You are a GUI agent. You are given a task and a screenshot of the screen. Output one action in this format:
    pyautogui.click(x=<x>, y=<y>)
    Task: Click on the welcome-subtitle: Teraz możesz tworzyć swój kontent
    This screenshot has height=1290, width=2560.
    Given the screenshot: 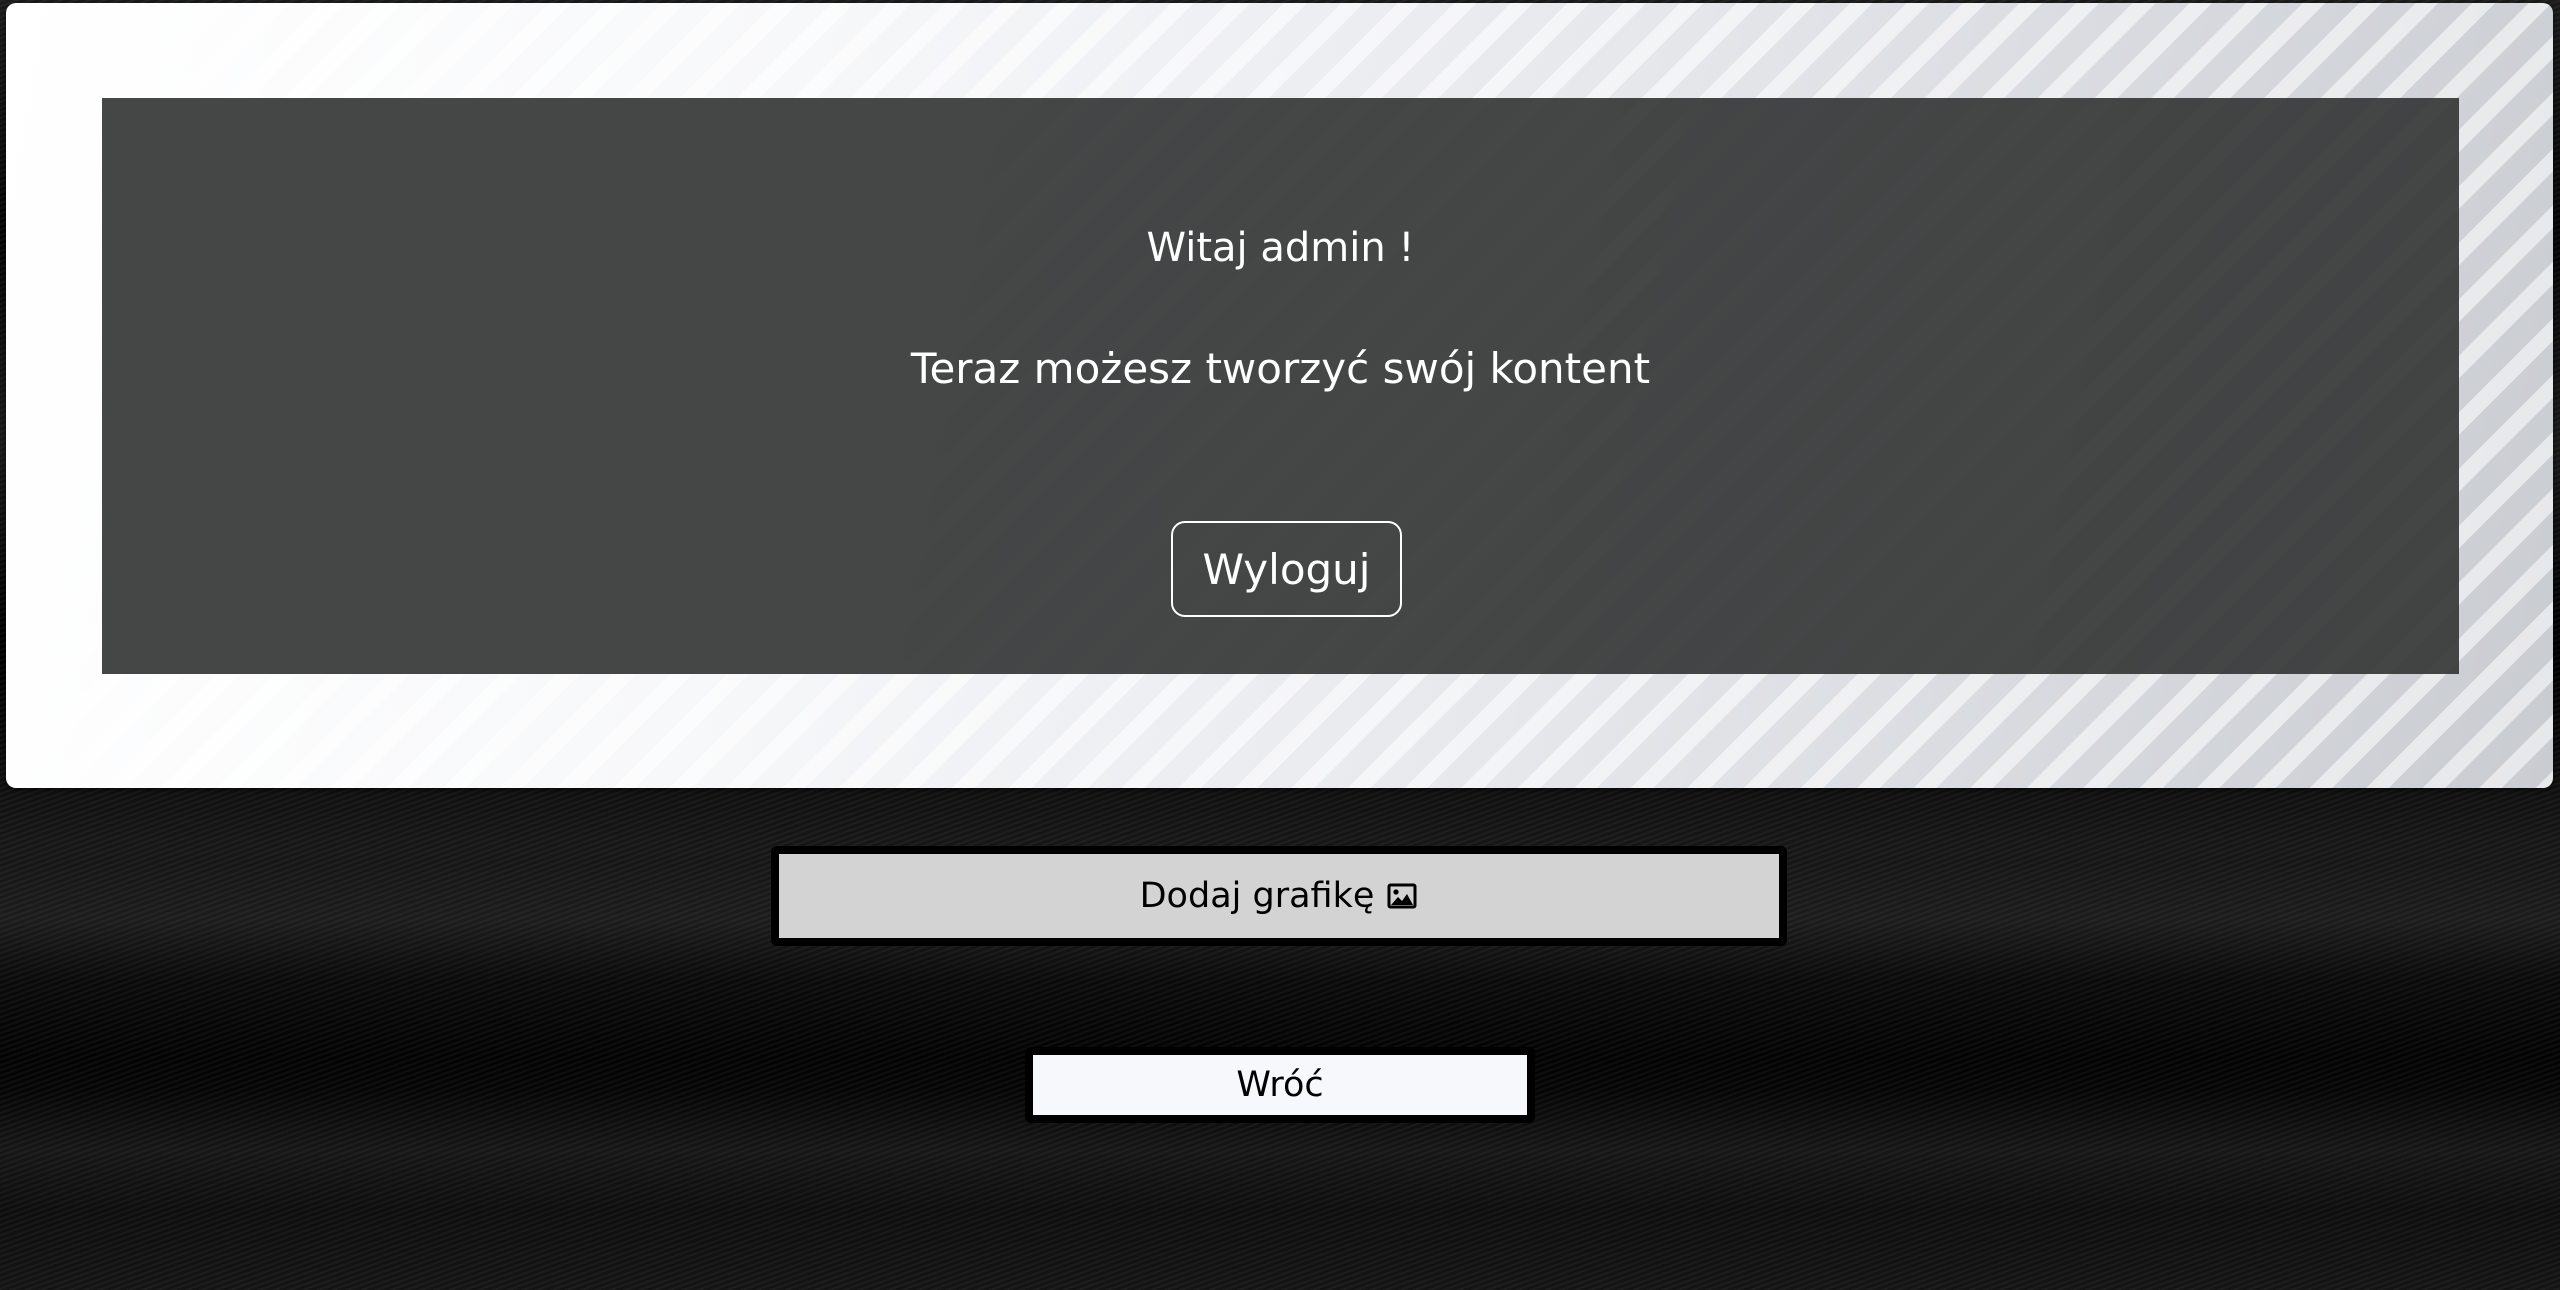 What is the action you would take?
    pyautogui.click(x=1280, y=368)
    